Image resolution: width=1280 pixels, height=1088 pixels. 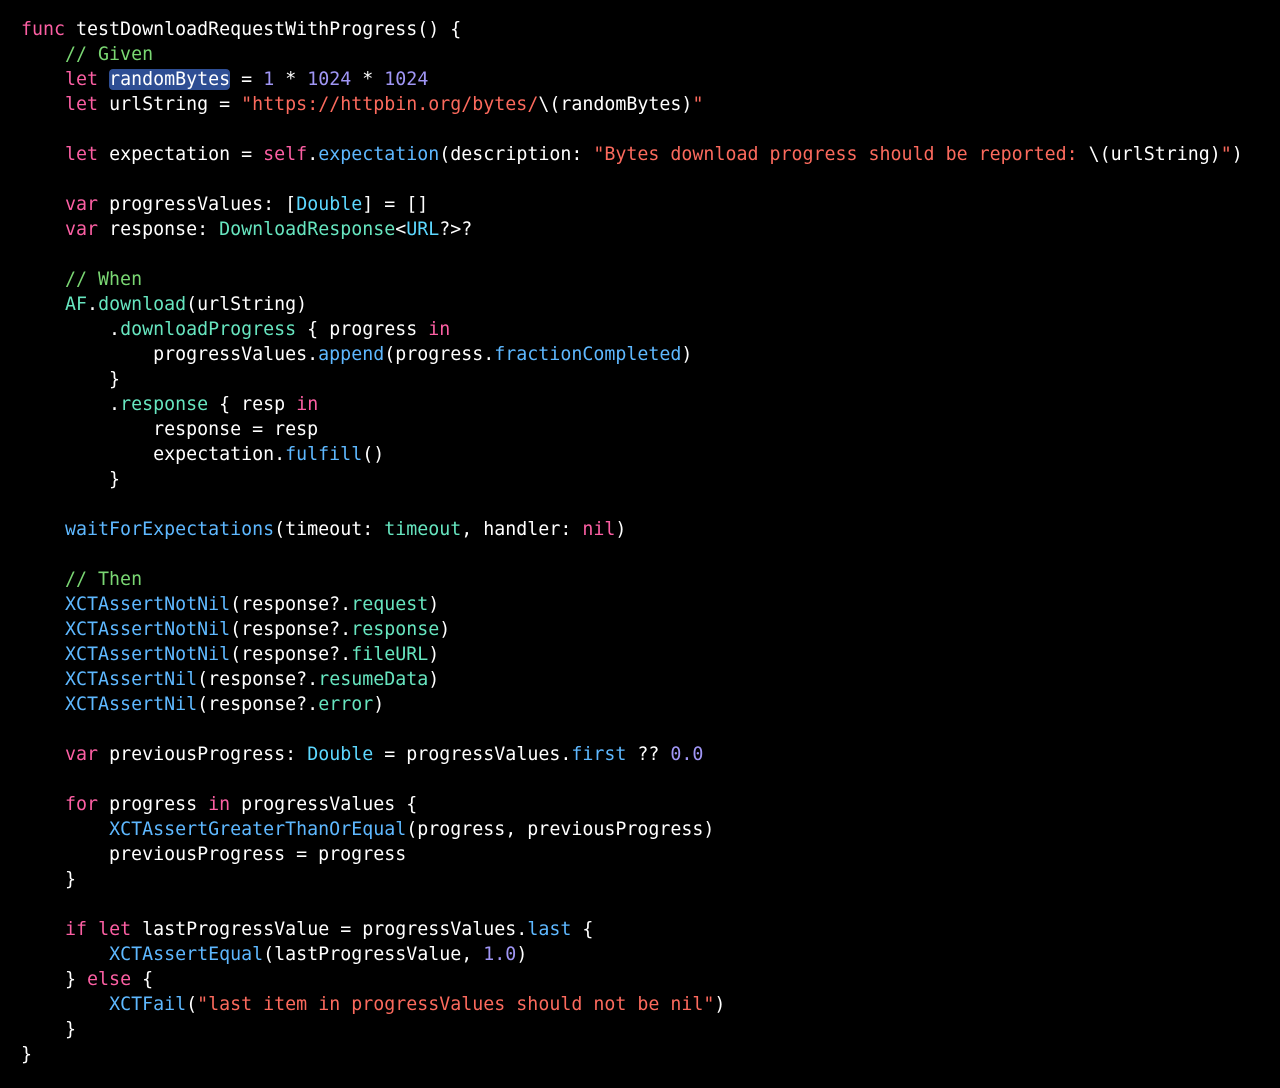 I want to click on code-token: progress, so click(x=153, y=804).